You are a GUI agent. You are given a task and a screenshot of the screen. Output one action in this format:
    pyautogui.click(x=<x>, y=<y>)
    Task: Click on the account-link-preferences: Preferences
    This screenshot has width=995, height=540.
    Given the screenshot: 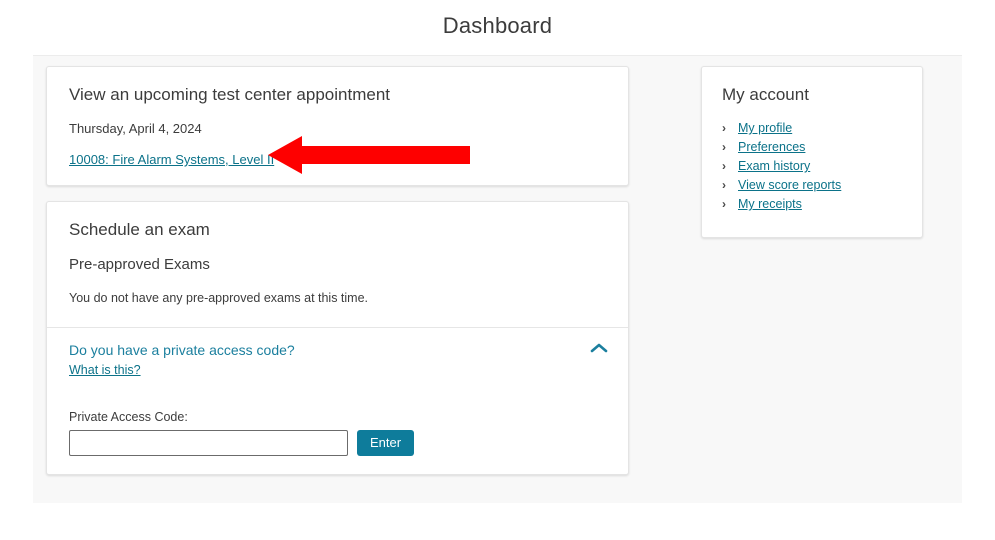 What is the action you would take?
    pyautogui.click(x=771, y=147)
    